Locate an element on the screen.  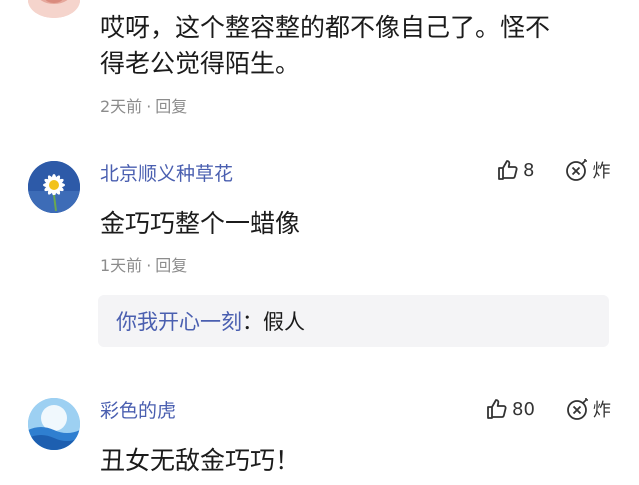
comment-meta: 1天前 · 回复 is located at coordinates (143, 264).